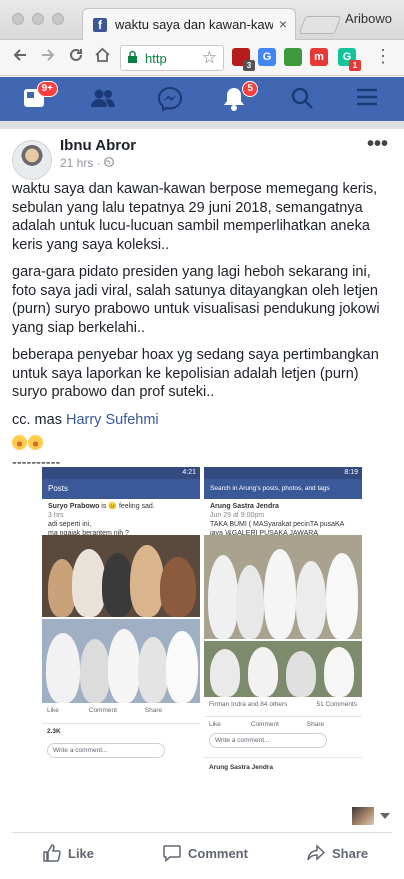  What do you see at coordinates (18, 19) in the screenshot?
I see `close-window-button` at bounding box center [18, 19].